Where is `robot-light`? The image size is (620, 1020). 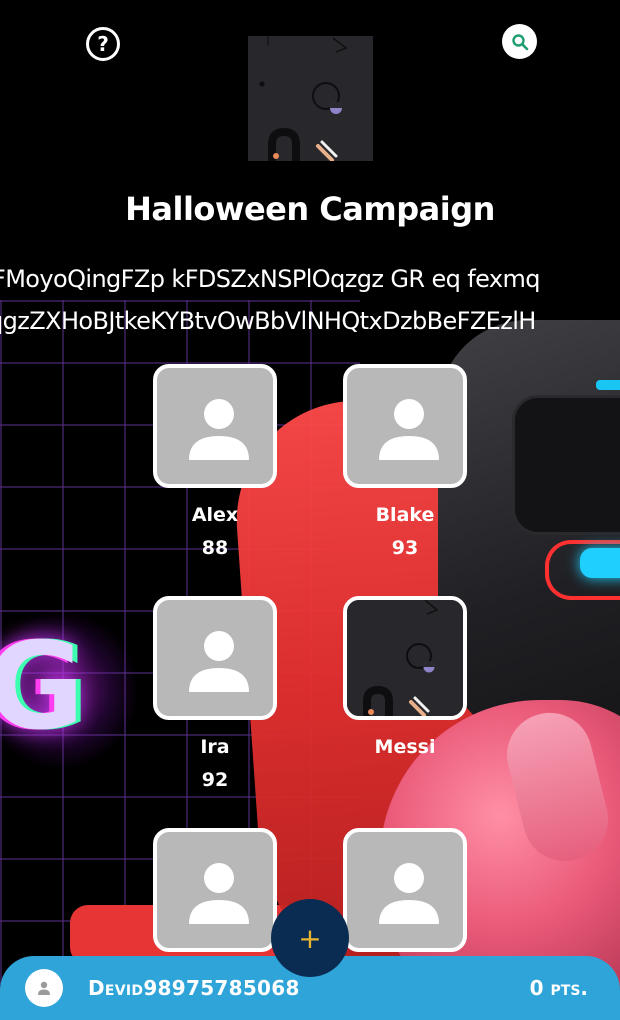
robot-light is located at coordinates (608, 385).